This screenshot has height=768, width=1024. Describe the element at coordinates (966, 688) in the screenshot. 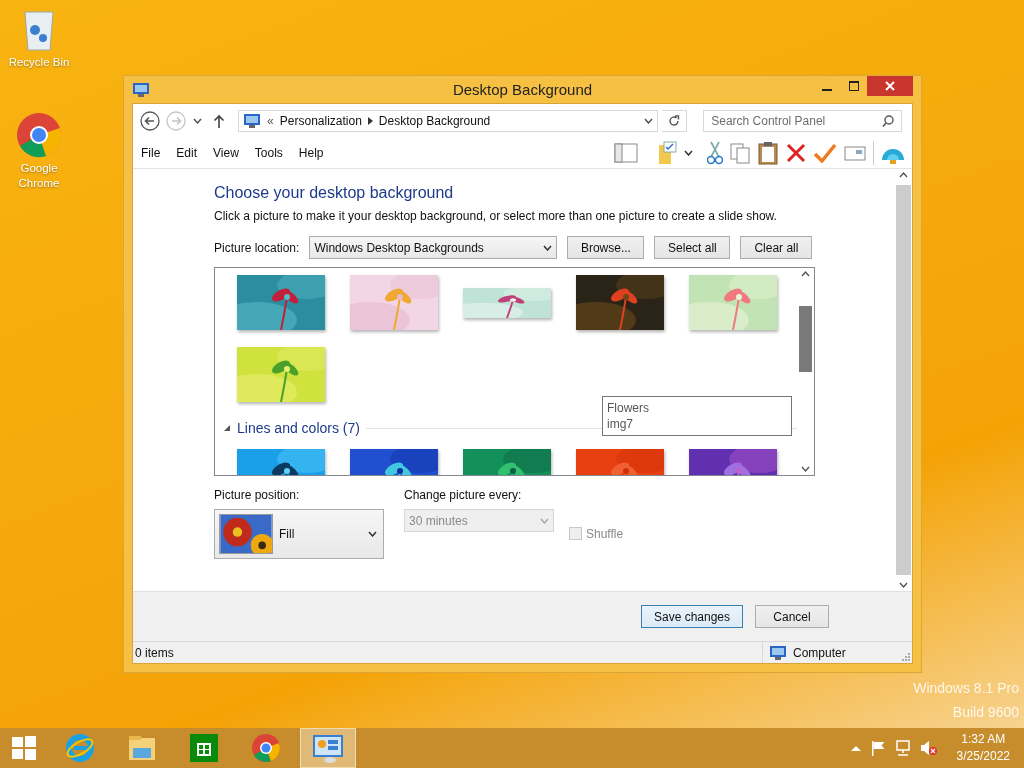

I see `edition-text: Windows 8.1 Pro` at that location.